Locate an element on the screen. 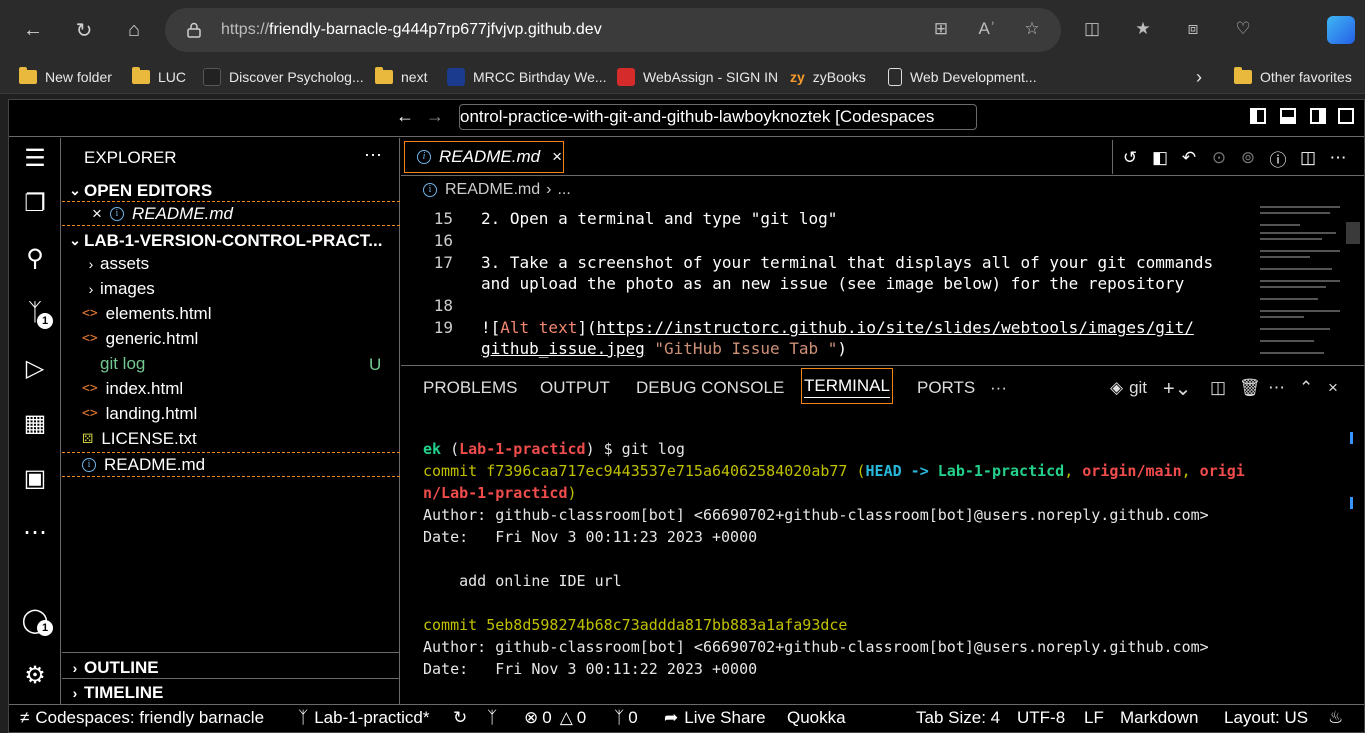  collections-icon: ⧈ is located at coordinates (1193, 29).